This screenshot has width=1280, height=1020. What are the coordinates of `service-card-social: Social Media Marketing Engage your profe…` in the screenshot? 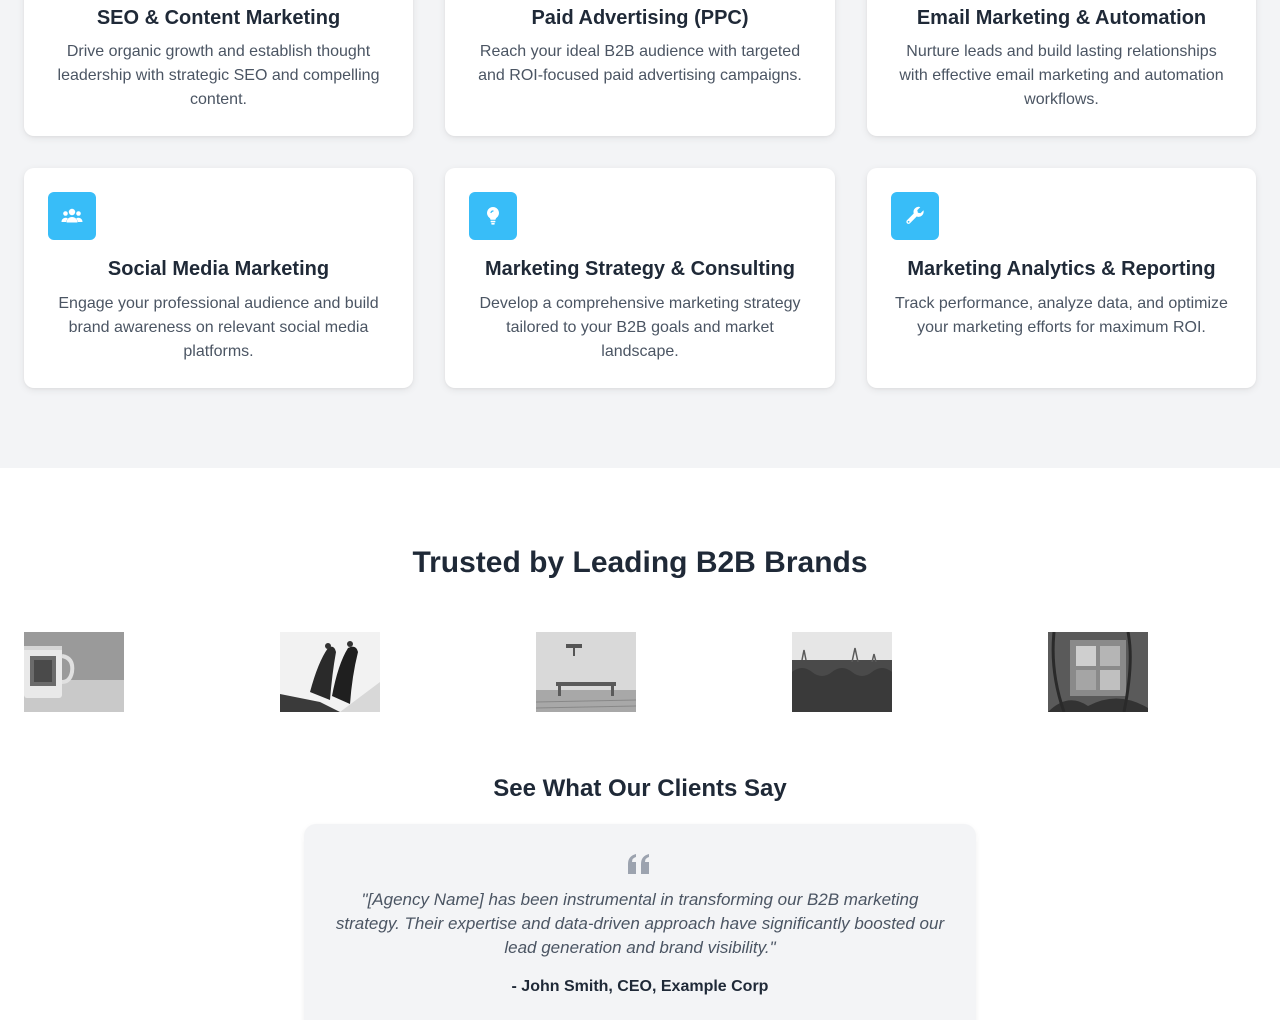 It's located at (218, 278).